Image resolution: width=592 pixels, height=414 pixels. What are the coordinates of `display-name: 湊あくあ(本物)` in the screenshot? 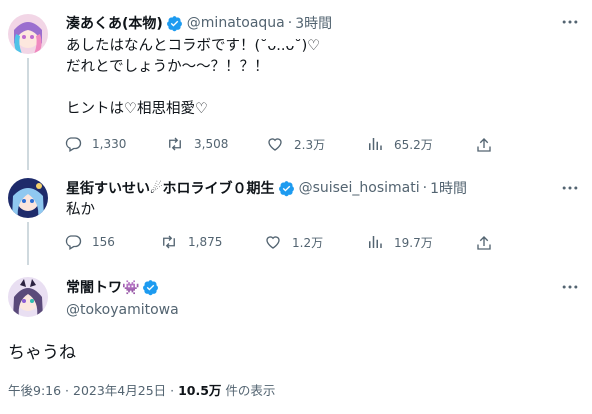 It's located at (114, 23).